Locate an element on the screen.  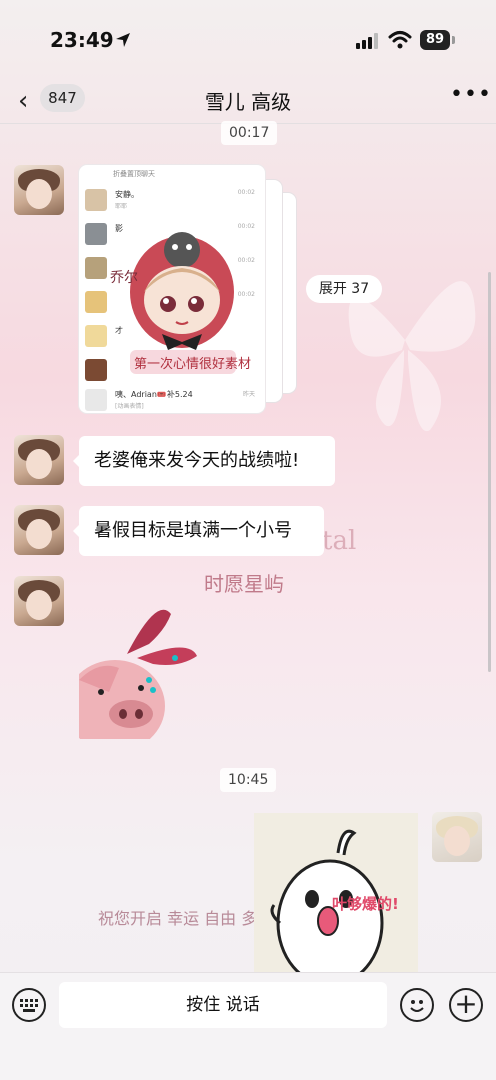
more-options-icon: ••• is located at coordinates (471, 94).